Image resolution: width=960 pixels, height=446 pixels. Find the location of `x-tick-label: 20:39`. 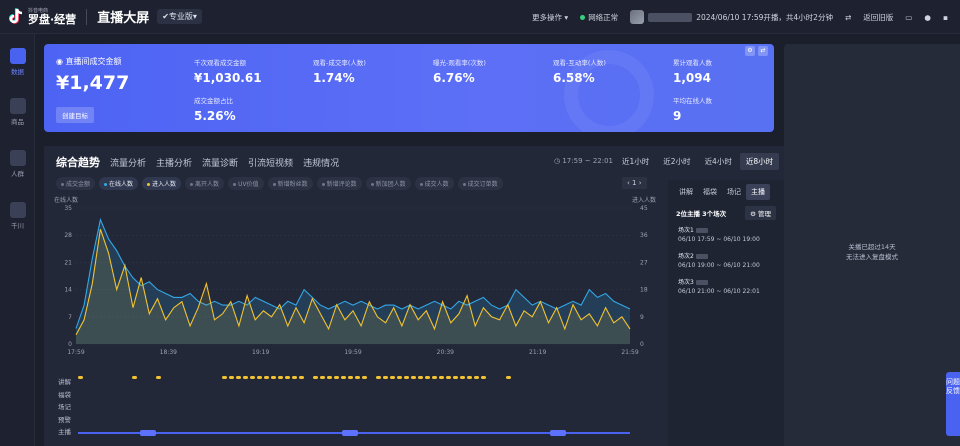

x-tick-label: 20:39 is located at coordinates (445, 352).